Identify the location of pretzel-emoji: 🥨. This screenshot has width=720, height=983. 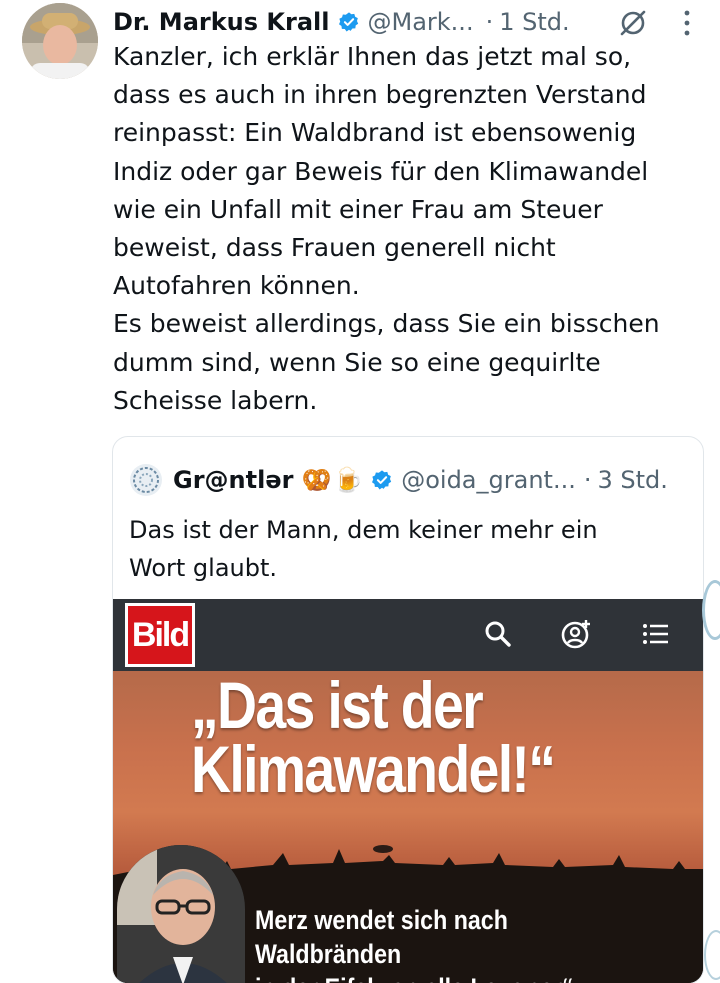
(316, 480).